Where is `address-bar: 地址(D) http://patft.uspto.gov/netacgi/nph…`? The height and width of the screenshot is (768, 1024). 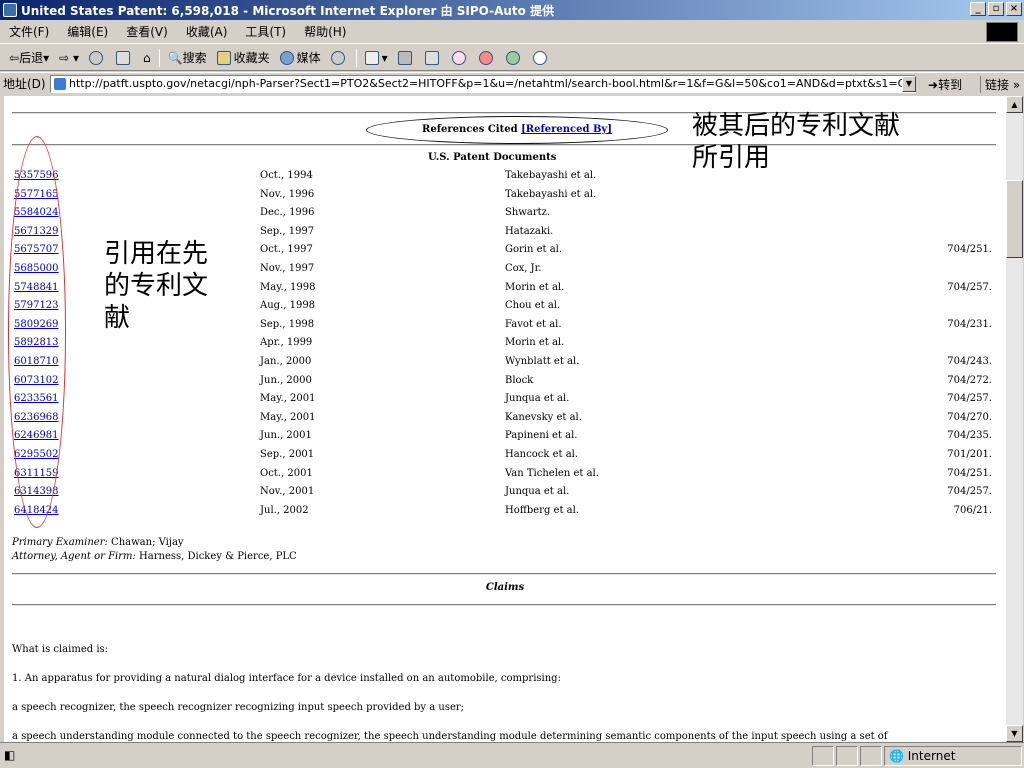 address-bar: 地址(D) http://patft.uspto.gov/netacgi/nph… is located at coordinates (512, 83).